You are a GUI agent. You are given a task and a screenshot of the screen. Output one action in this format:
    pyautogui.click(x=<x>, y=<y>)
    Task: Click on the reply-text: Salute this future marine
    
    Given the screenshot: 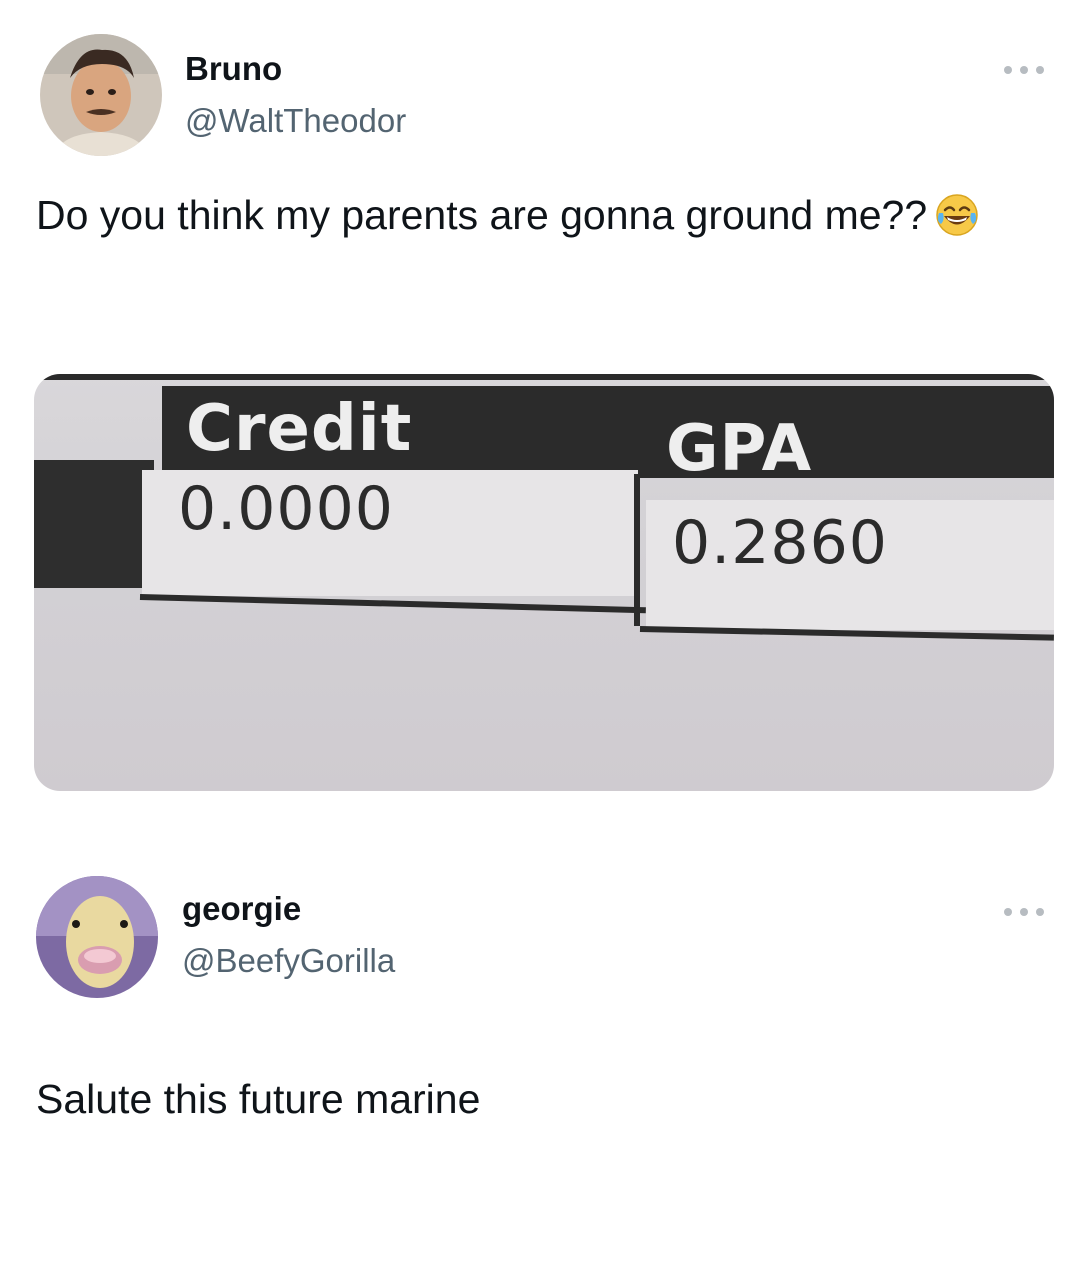 What is the action you would take?
    pyautogui.click(x=258, y=1099)
    